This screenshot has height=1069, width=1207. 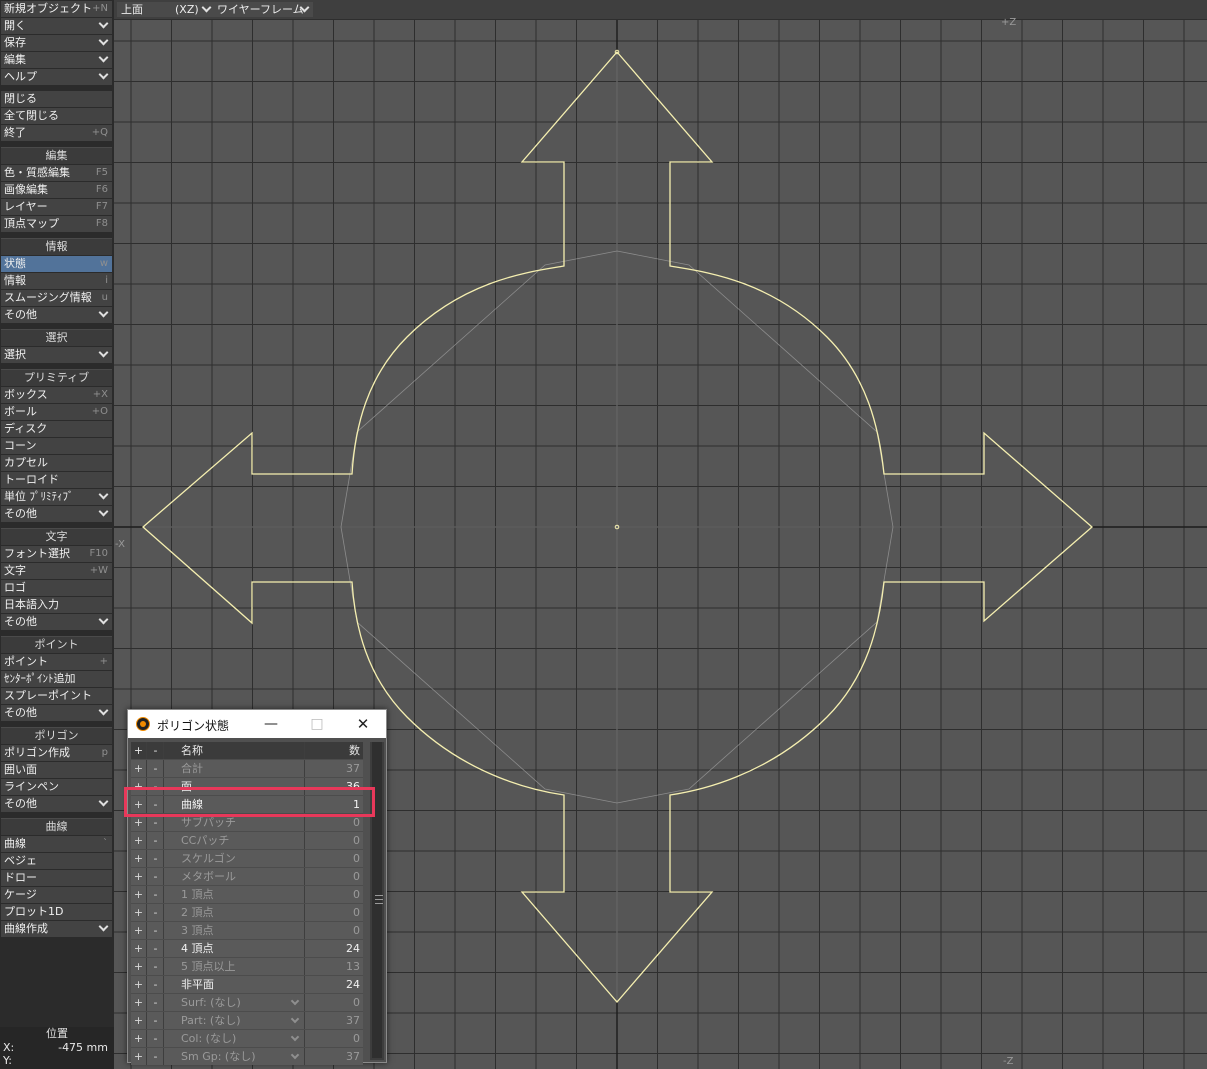 I want to click on table-row: + - サブパッチ 0, so click(x=247, y=822).